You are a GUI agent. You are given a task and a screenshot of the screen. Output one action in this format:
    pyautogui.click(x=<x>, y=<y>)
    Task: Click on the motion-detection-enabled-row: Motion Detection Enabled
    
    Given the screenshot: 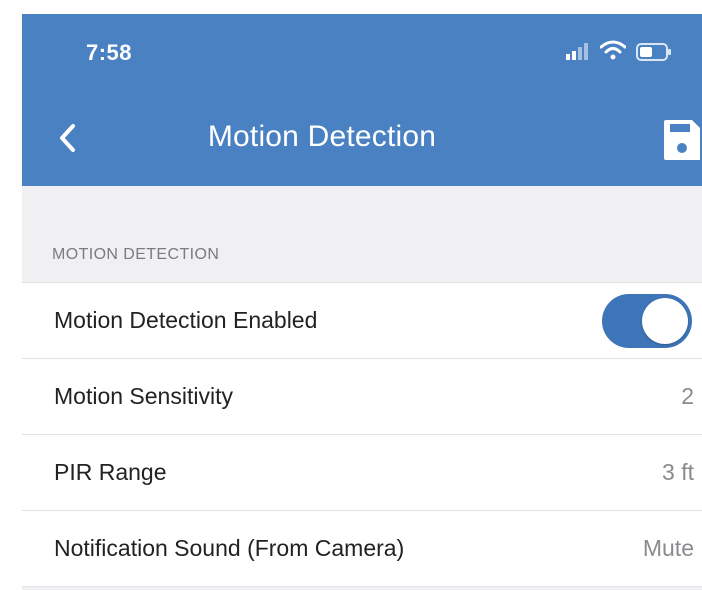 What is the action you would take?
    pyautogui.click(x=362, y=321)
    